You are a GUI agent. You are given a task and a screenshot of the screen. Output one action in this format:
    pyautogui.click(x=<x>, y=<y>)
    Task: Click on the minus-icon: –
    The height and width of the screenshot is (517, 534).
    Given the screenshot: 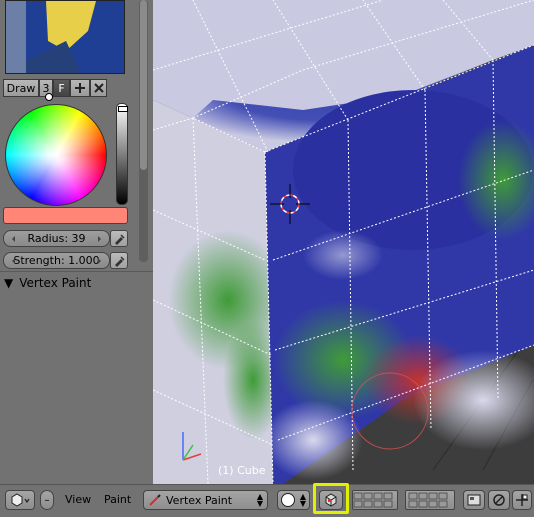 What is the action you would take?
    pyautogui.click(x=47, y=500)
    